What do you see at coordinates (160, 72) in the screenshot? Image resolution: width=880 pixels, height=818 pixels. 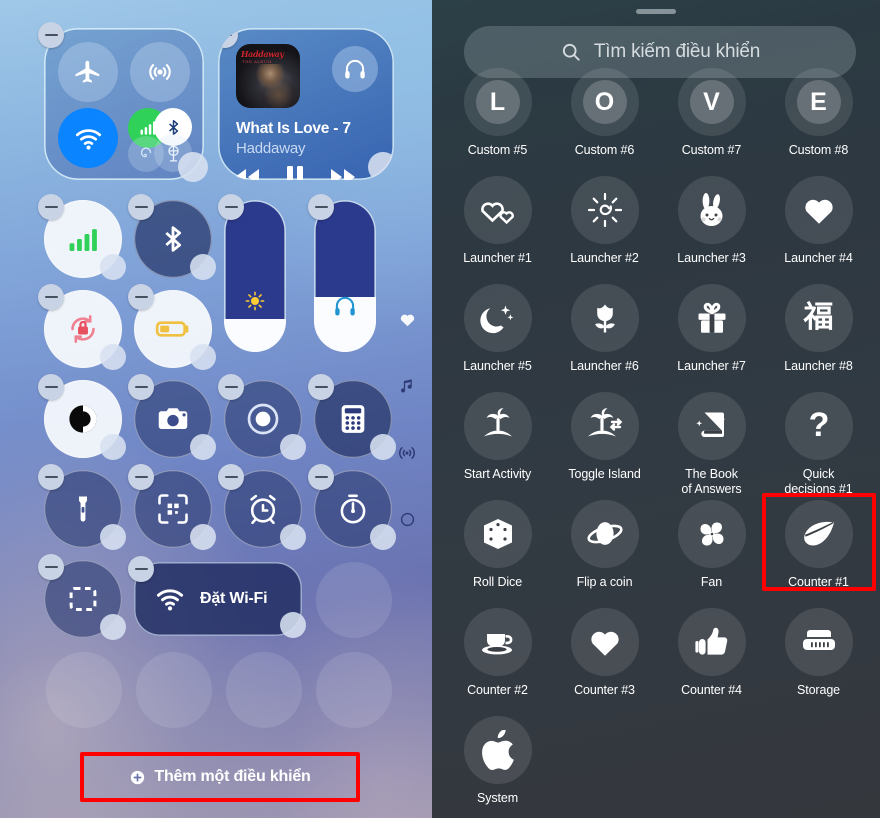 I see `airdrop-toggle` at bounding box center [160, 72].